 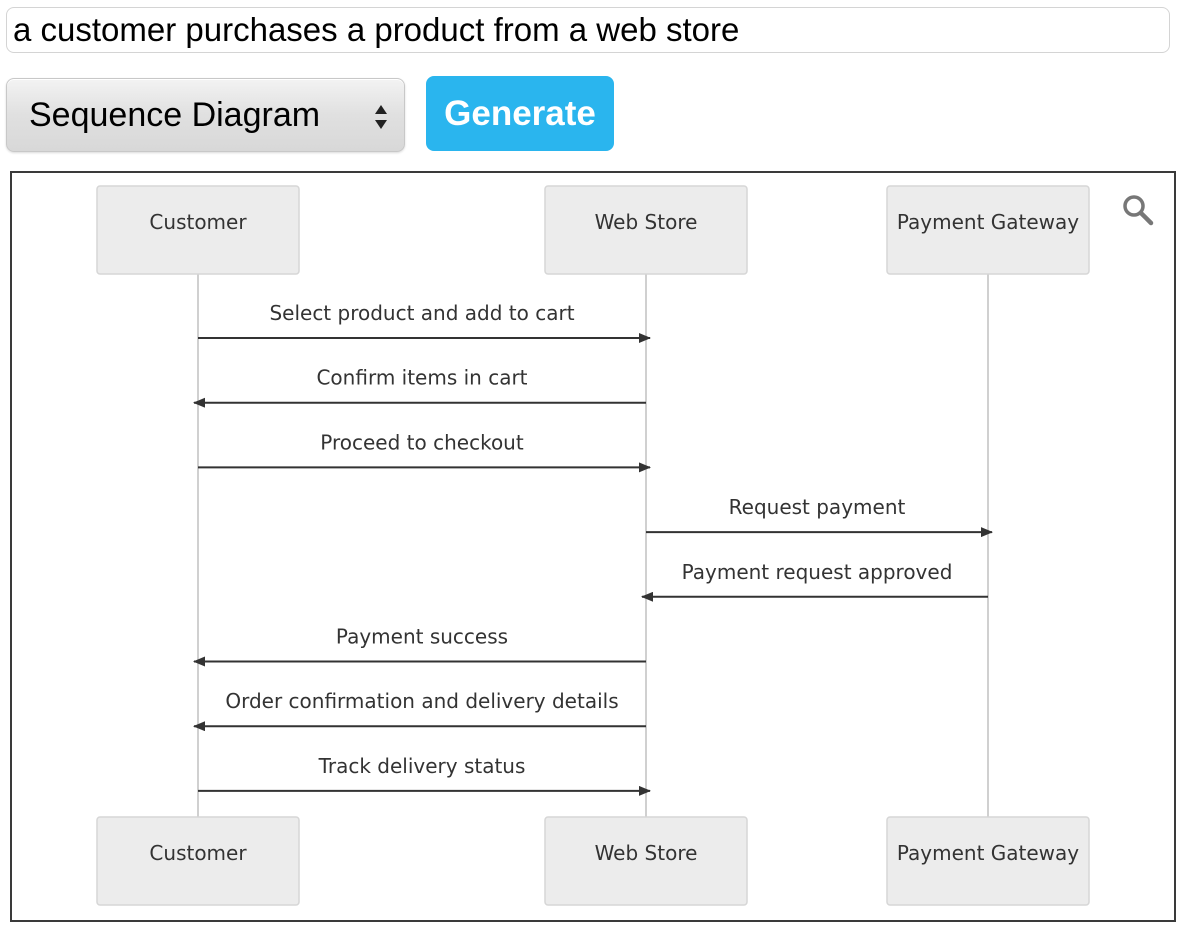 What do you see at coordinates (817, 507) in the screenshot?
I see `message-label: Request payment` at bounding box center [817, 507].